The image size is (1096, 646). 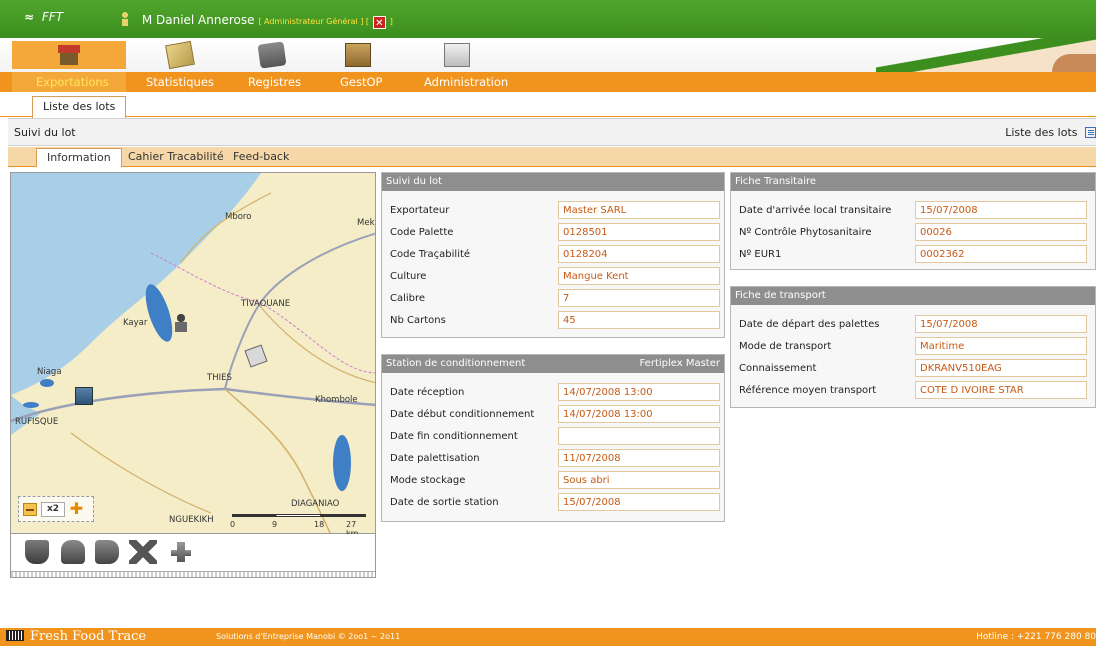 I want to click on field-row: Nº EUR1 0002362, so click(x=917, y=255).